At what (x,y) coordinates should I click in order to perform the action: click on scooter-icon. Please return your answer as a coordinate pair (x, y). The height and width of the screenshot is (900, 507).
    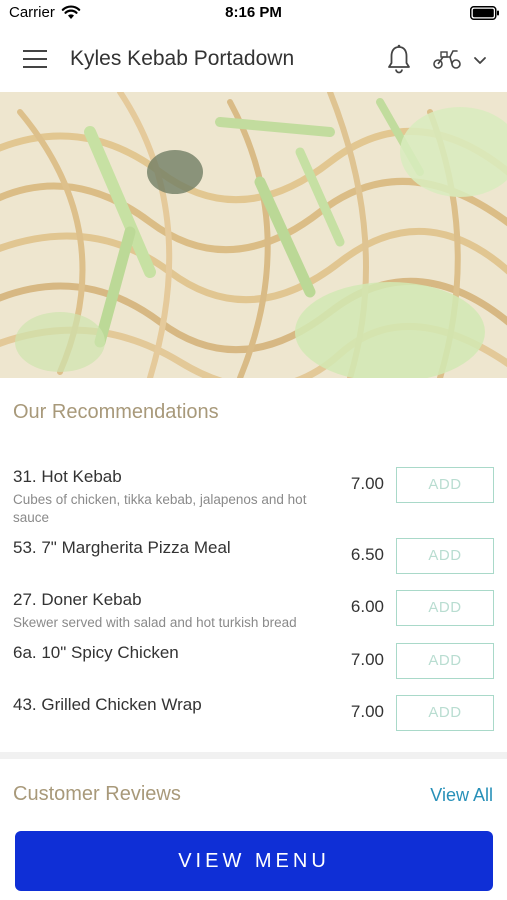
    Looking at the image, I should click on (447, 59).